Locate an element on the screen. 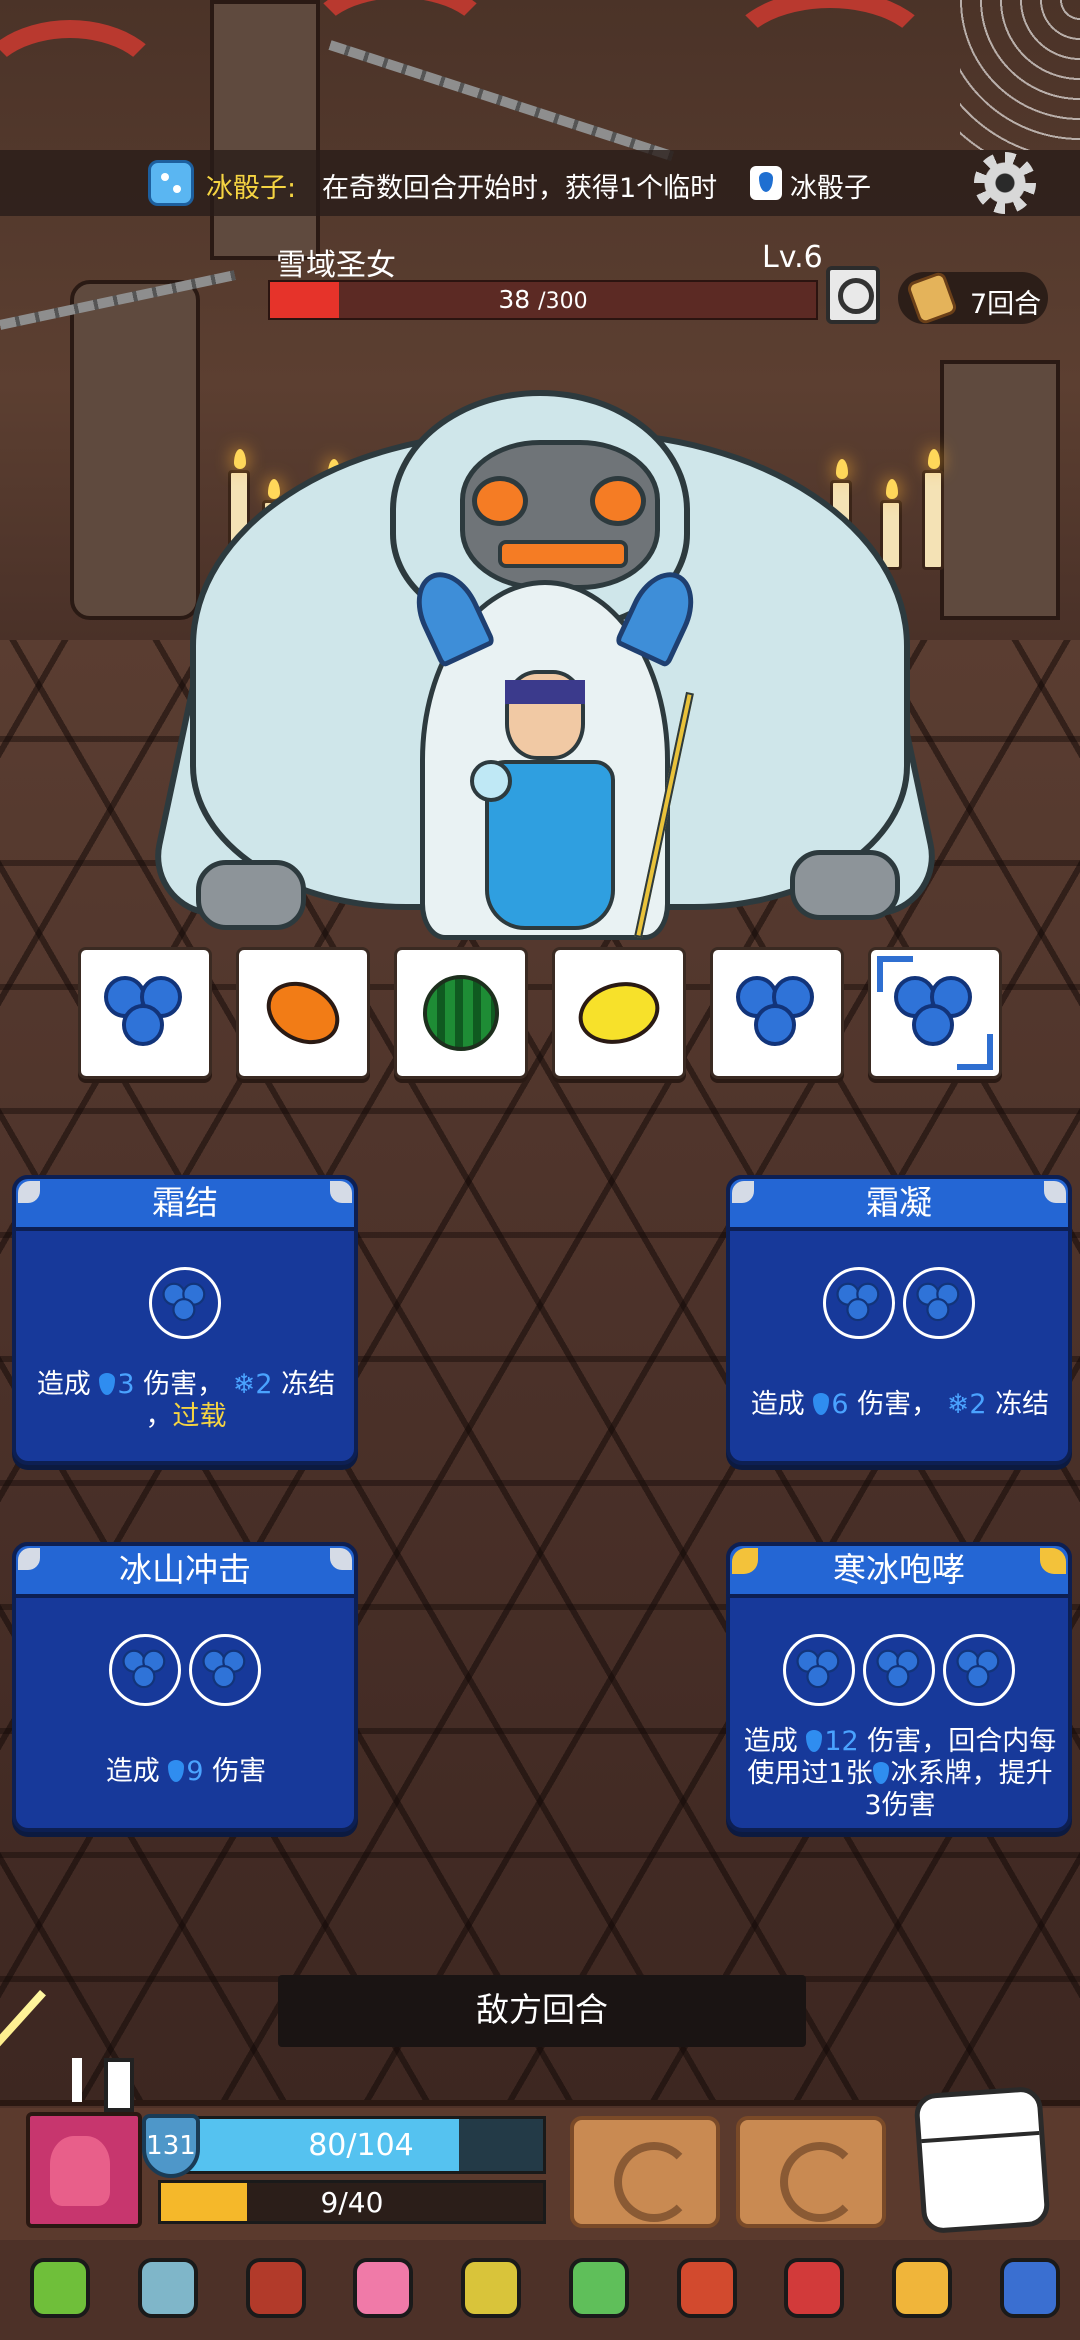  hood-icon-shape is located at coordinates (275, 2288).